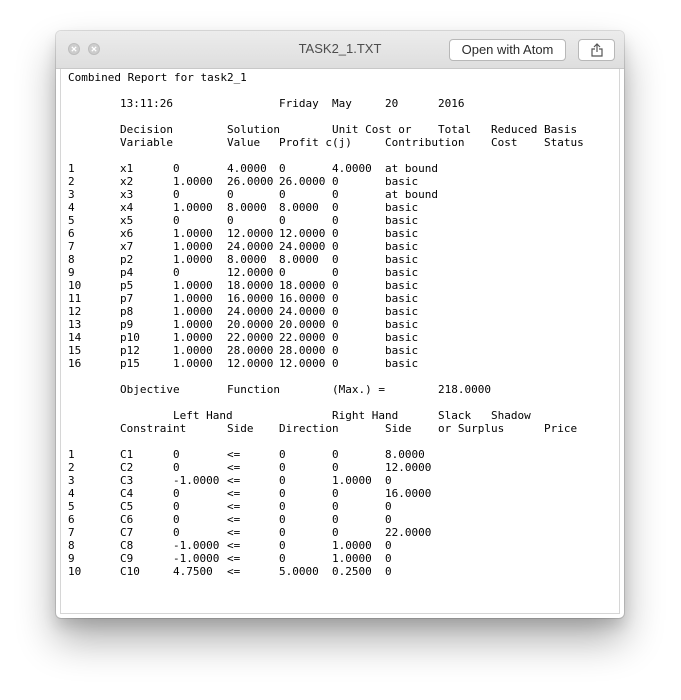 Image resolution: width=681 pixels, height=700 pixels. Describe the element at coordinates (127, 233) in the screenshot. I see `variable-name: x6` at that location.